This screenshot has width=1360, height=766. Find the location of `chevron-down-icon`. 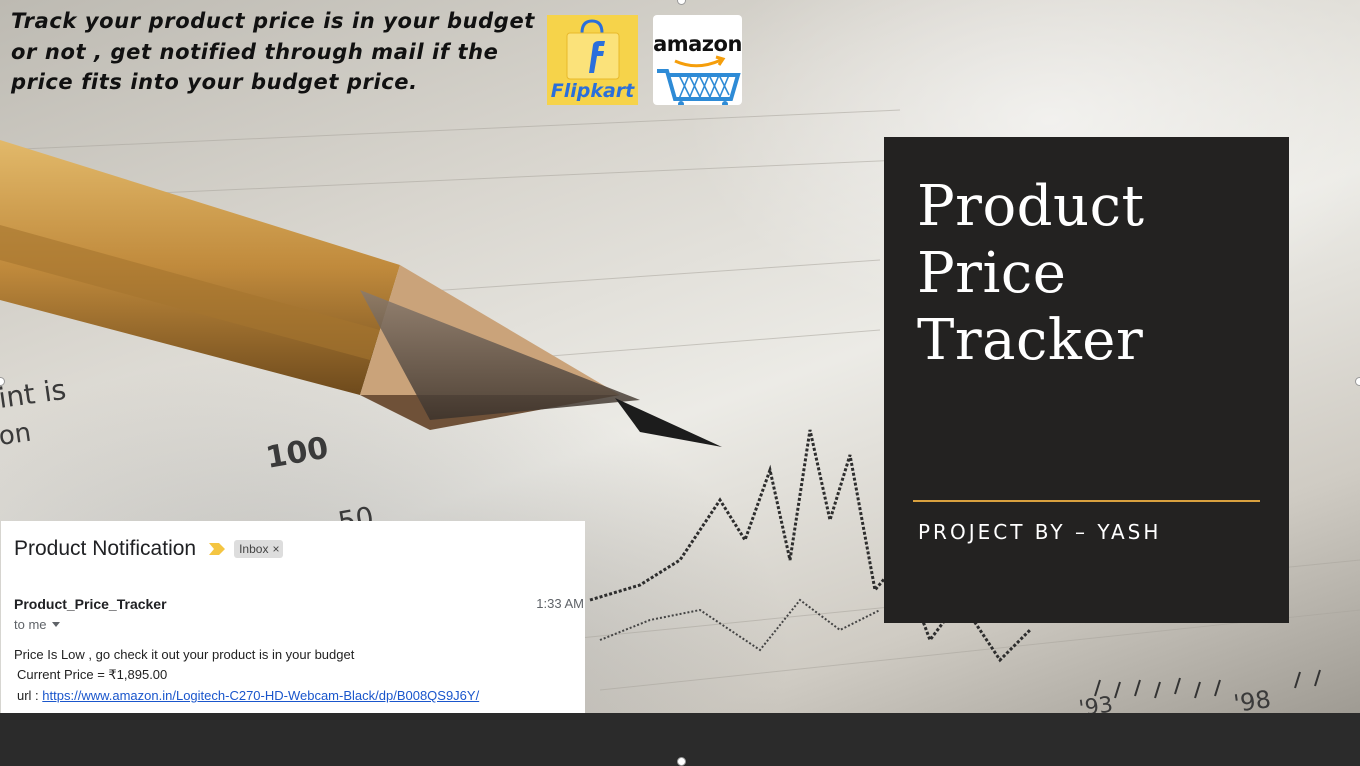

chevron-down-icon is located at coordinates (55, 624).